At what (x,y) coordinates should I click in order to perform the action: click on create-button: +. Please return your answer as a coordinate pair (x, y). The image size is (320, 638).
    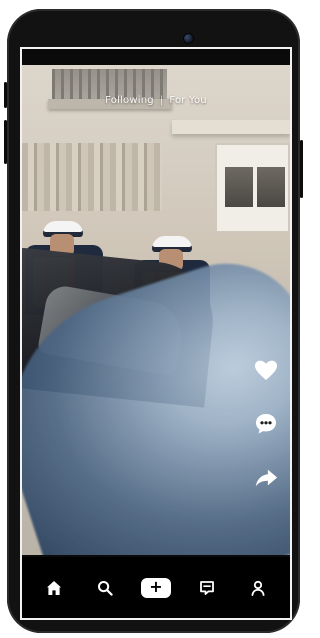
    Looking at the image, I should click on (156, 588).